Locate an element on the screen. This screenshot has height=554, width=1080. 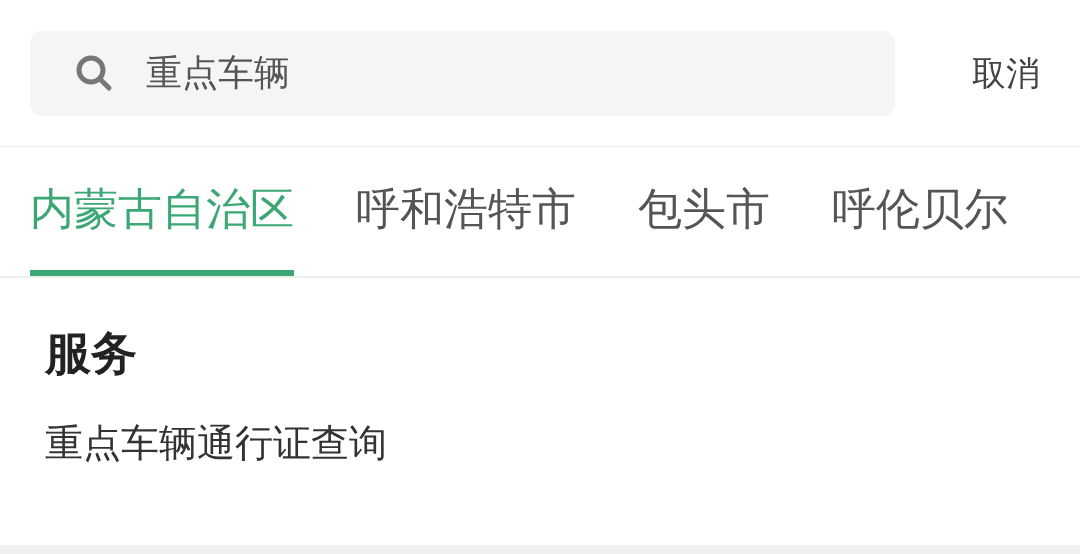
search-field: 重点车辆 is located at coordinates (462, 73).